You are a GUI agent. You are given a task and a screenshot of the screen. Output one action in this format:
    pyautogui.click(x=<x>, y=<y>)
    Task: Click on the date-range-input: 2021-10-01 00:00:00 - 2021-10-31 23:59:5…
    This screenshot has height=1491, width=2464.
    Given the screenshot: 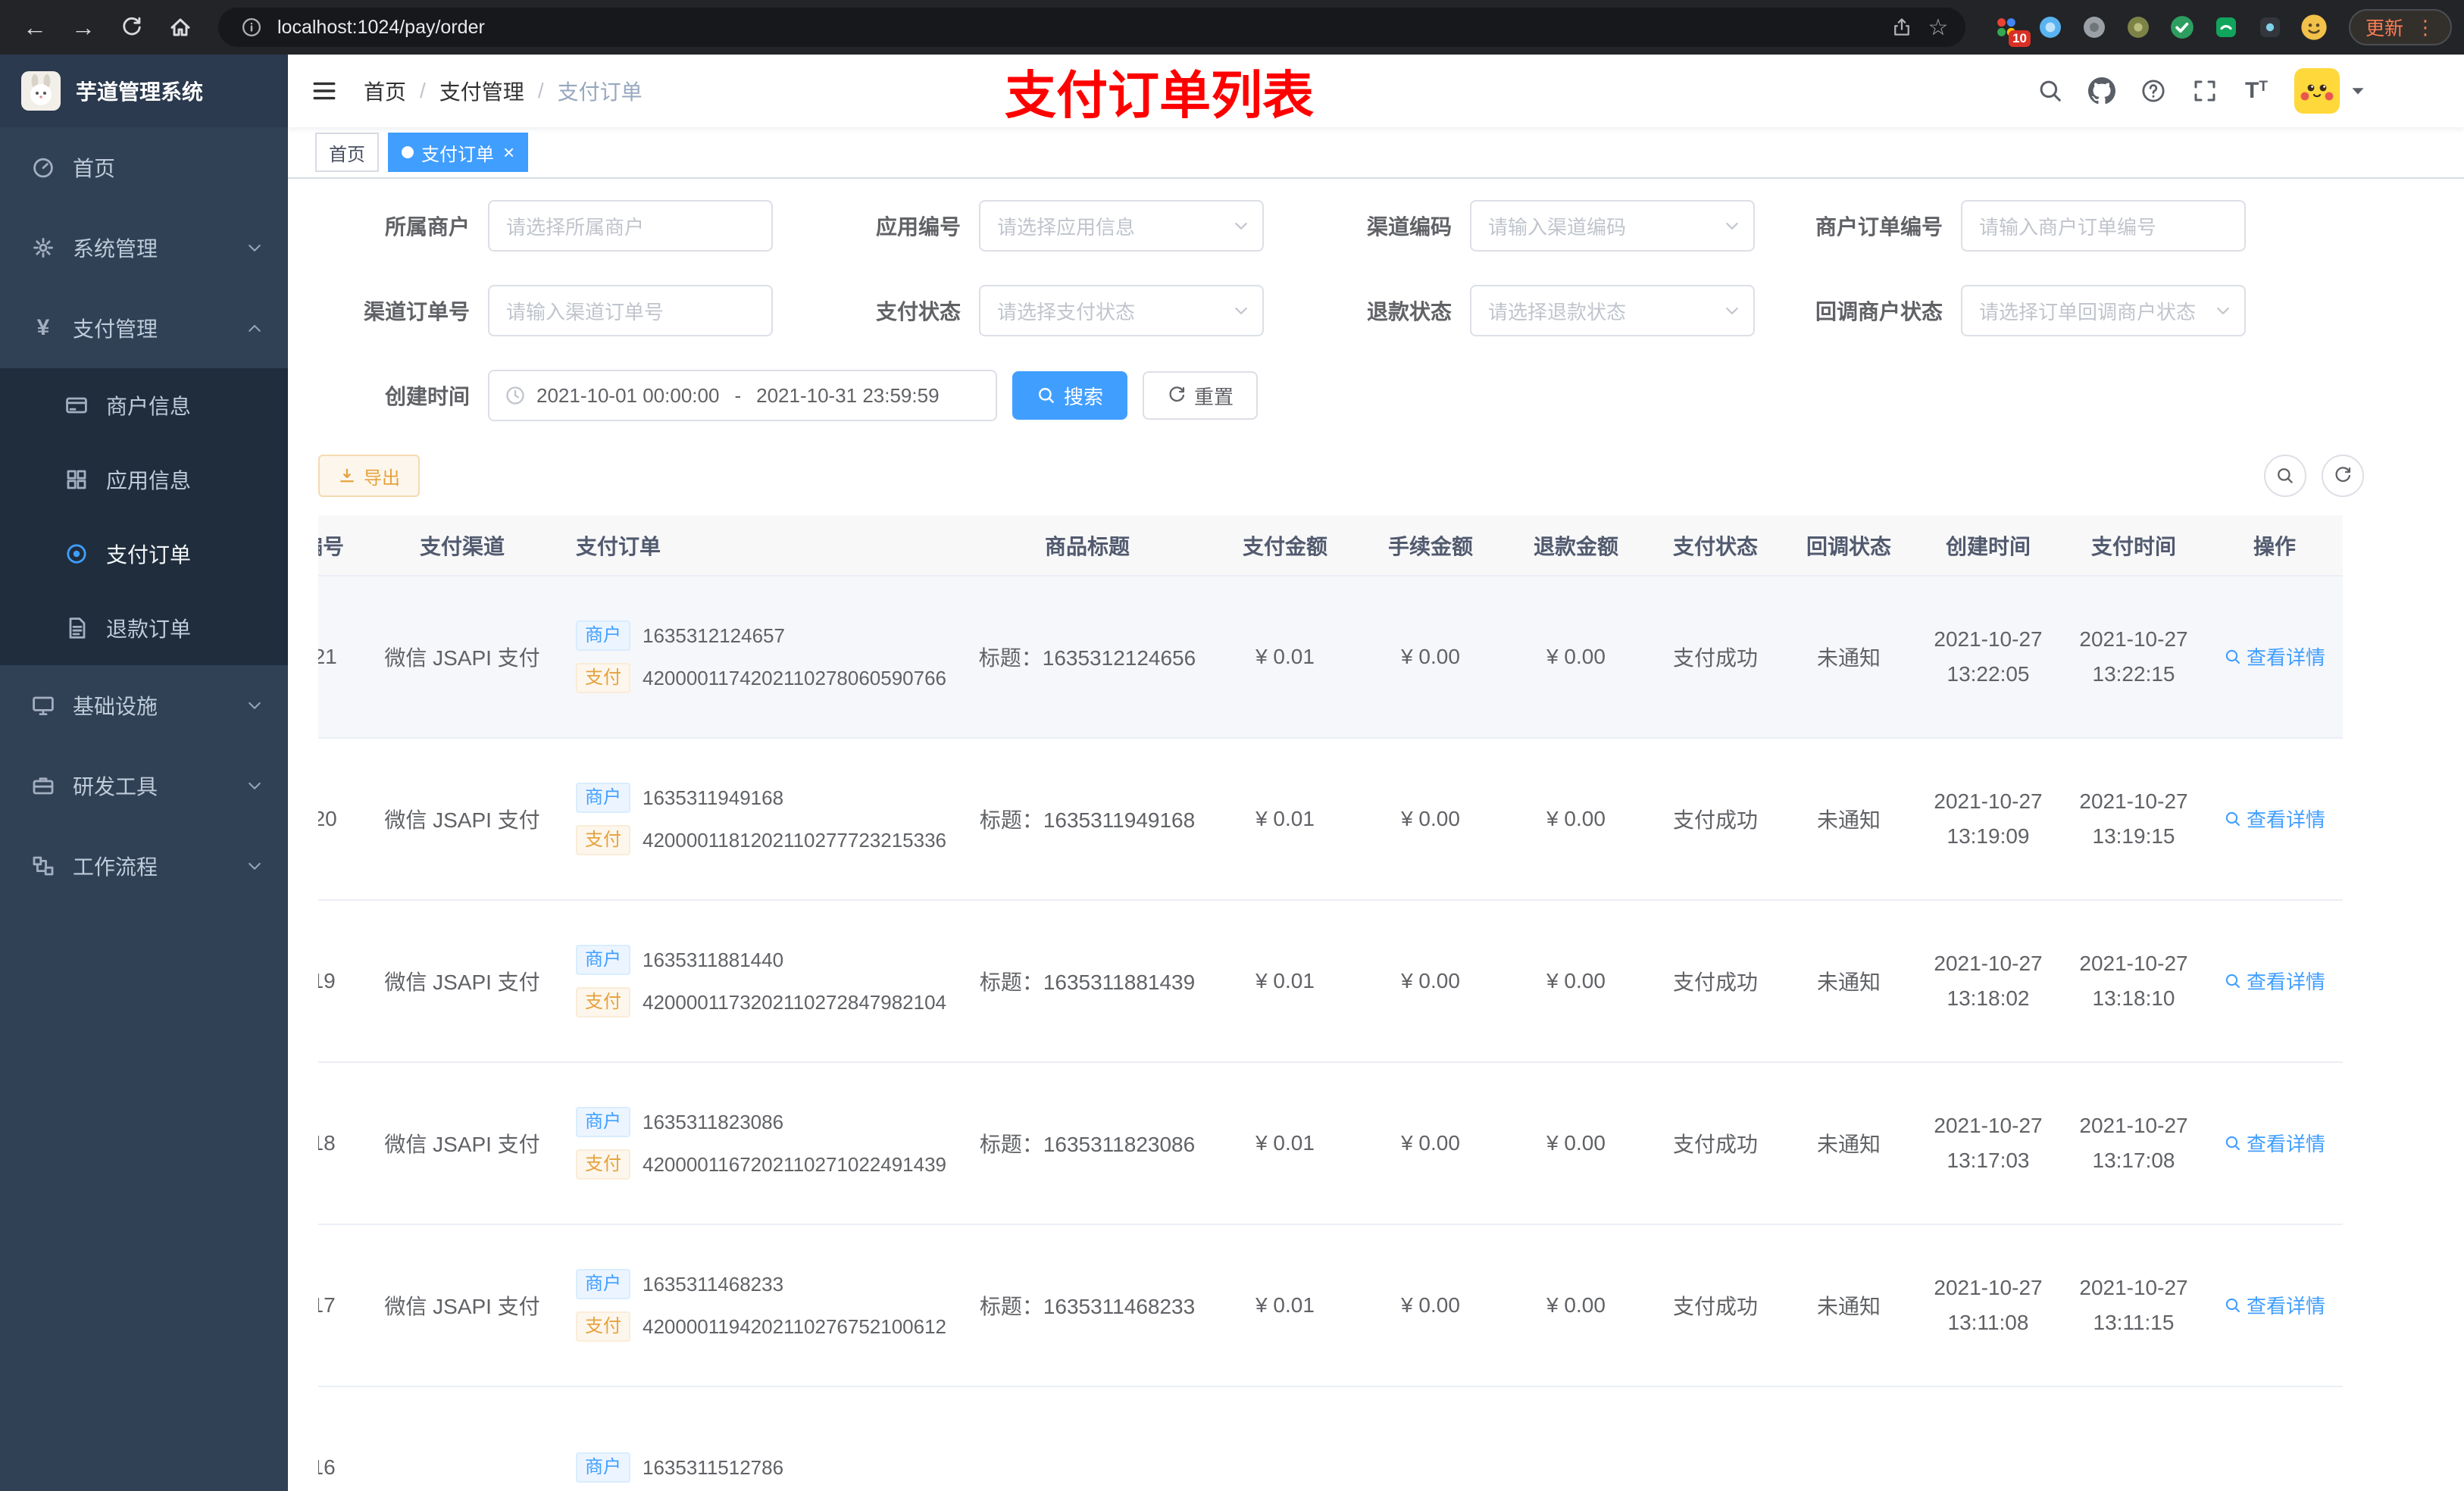 What is the action you would take?
    pyautogui.click(x=742, y=395)
    